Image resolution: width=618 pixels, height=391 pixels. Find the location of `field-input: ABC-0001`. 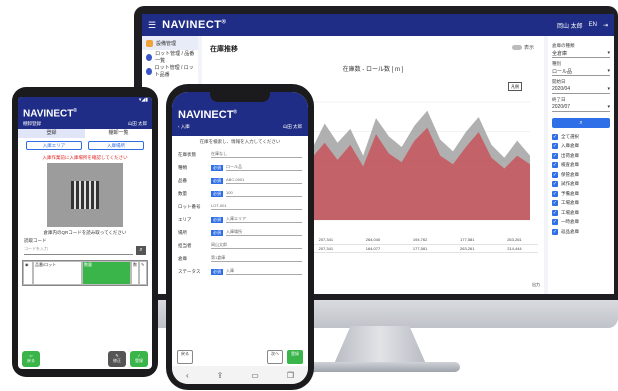

field-input: ABC-0001 is located at coordinates (264, 180).